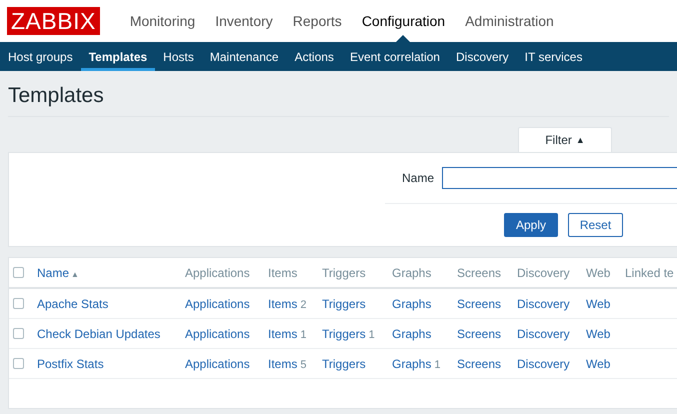 This screenshot has height=414, width=677. Describe the element at coordinates (283, 273) in the screenshot. I see `column-header: Items` at that location.